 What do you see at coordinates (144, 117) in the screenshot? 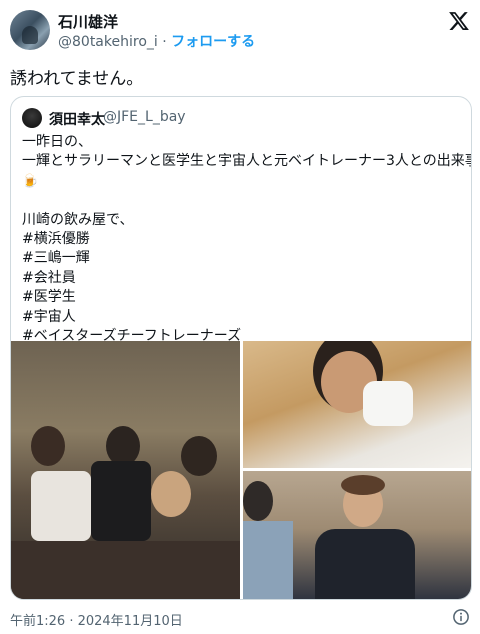
I see `quoted-author-handle: @JFE_L_bay` at bounding box center [144, 117].